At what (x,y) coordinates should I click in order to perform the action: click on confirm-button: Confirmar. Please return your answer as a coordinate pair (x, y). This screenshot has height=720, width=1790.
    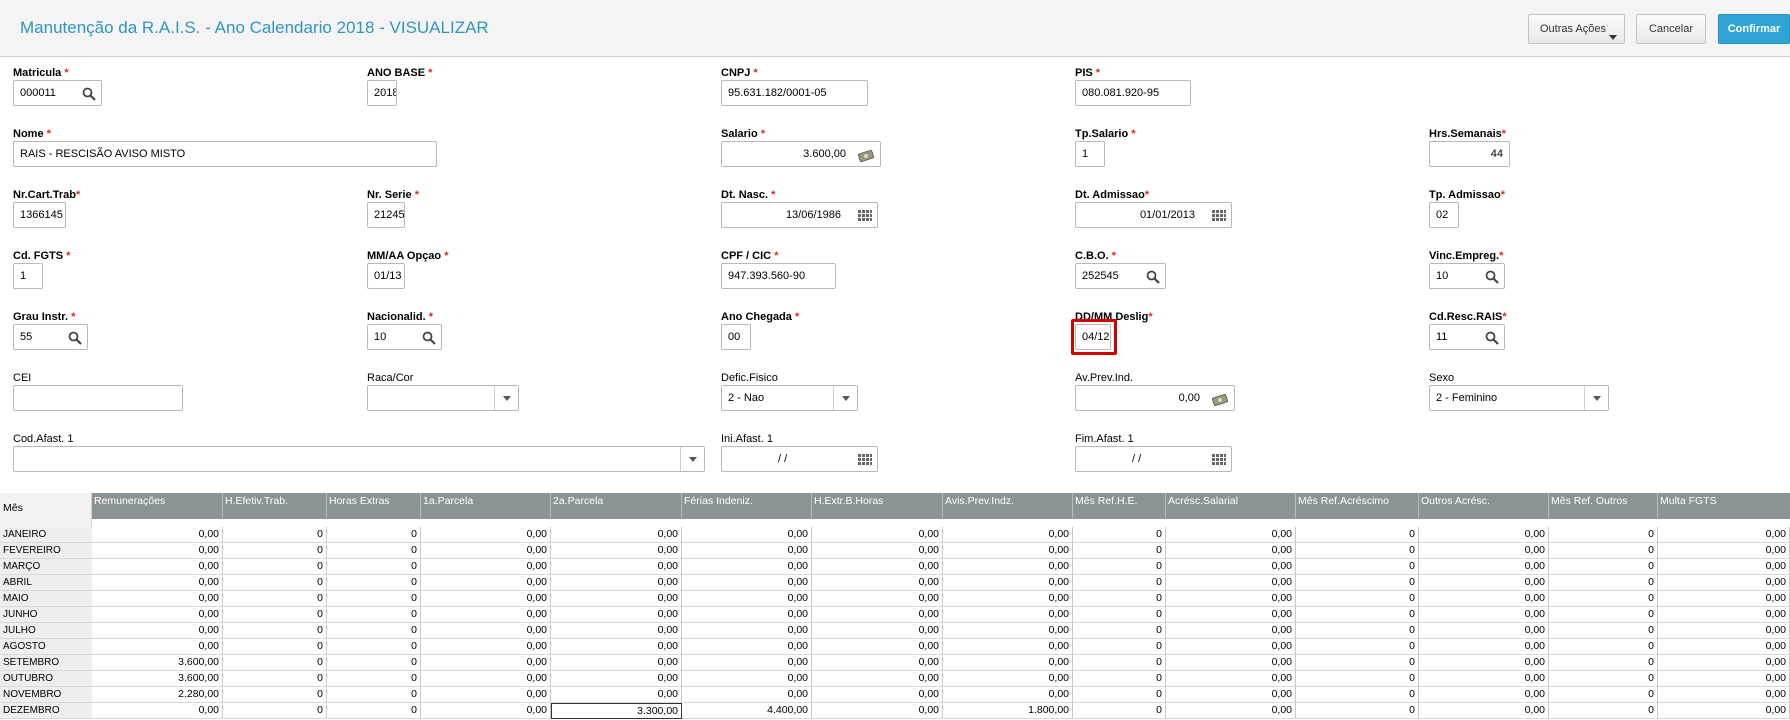
    Looking at the image, I should click on (1754, 29).